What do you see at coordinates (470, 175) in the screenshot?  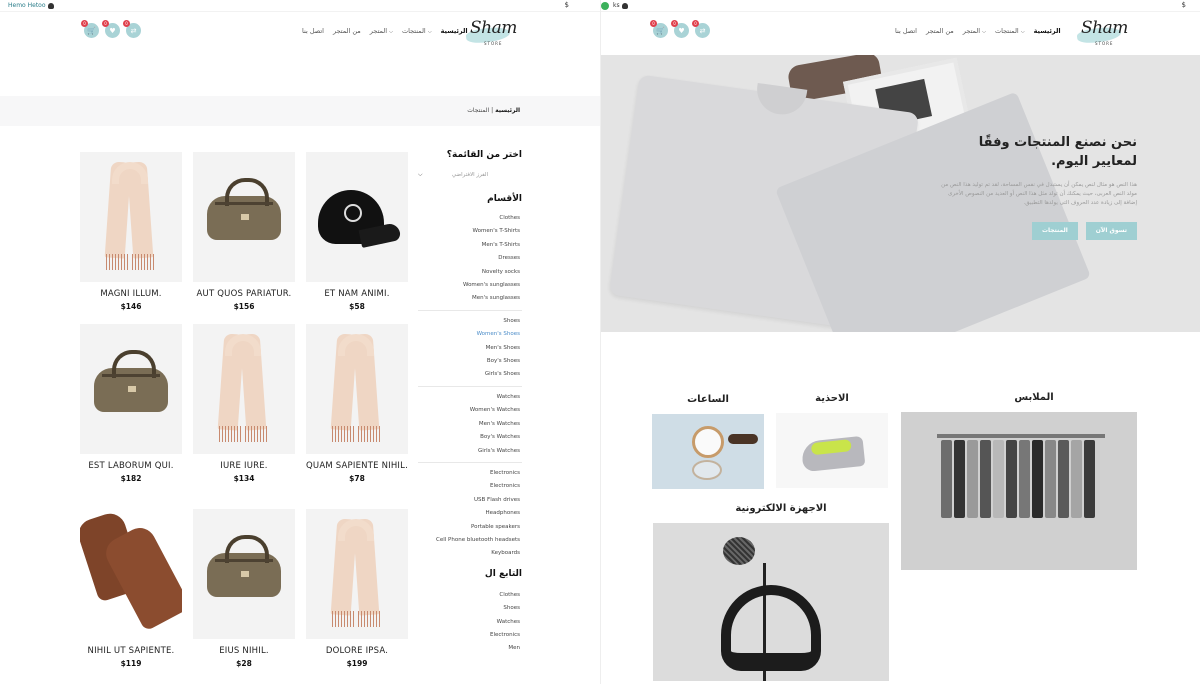 I see `sort-select: الفرز الافتراضي ⌵` at bounding box center [470, 175].